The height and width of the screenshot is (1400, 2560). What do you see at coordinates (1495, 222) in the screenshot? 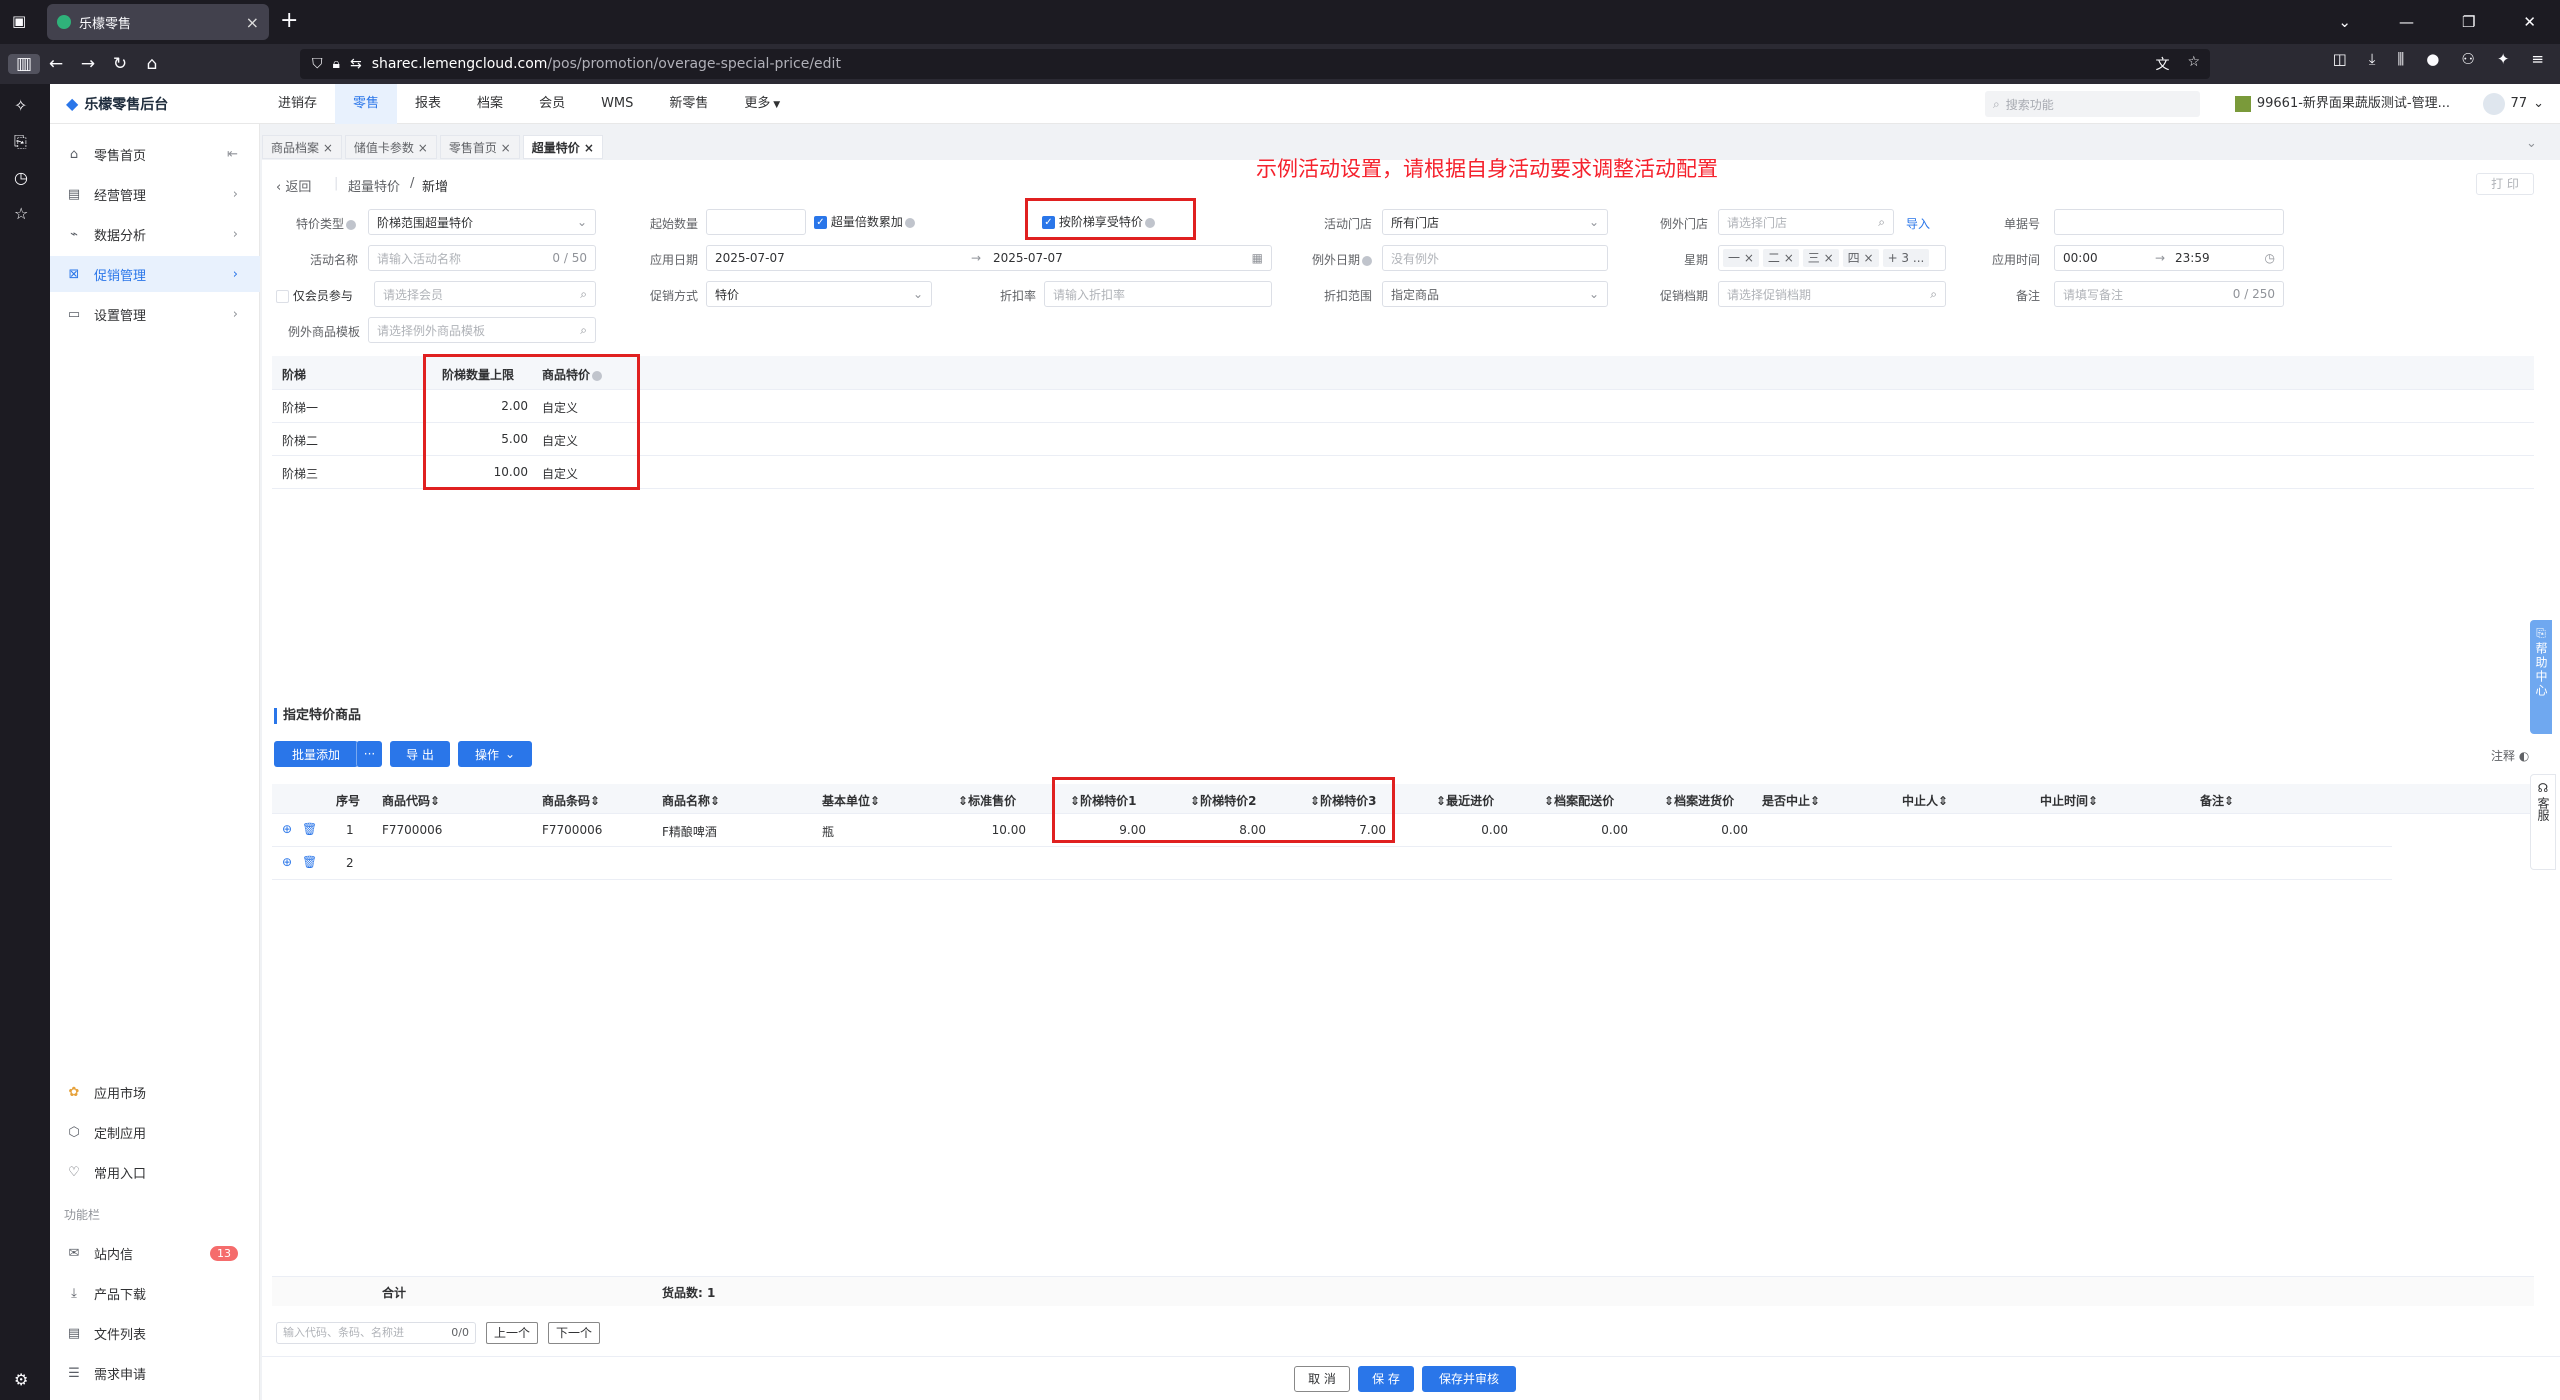
I see `store-select: 所有门店 ⌄` at bounding box center [1495, 222].